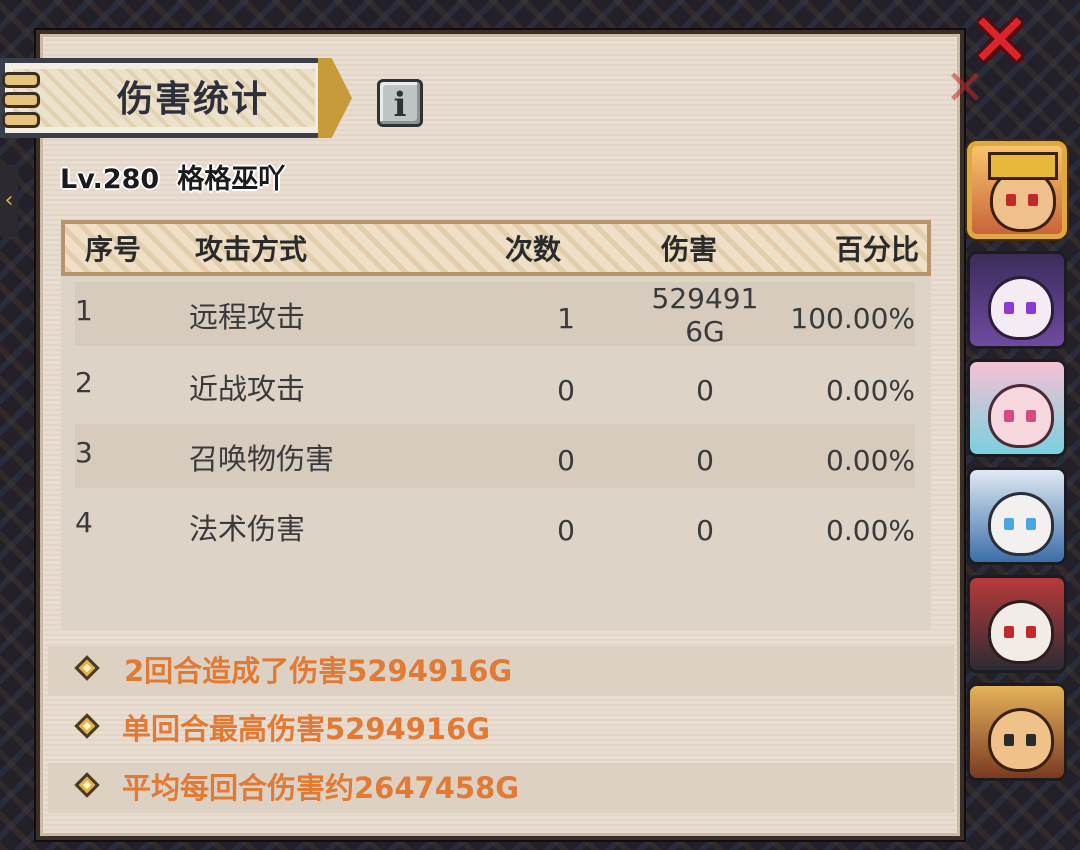 This screenshot has width=1080, height=850. What do you see at coordinates (705, 315) in the screenshot?
I see `row-damage: 5294916G` at bounding box center [705, 315].